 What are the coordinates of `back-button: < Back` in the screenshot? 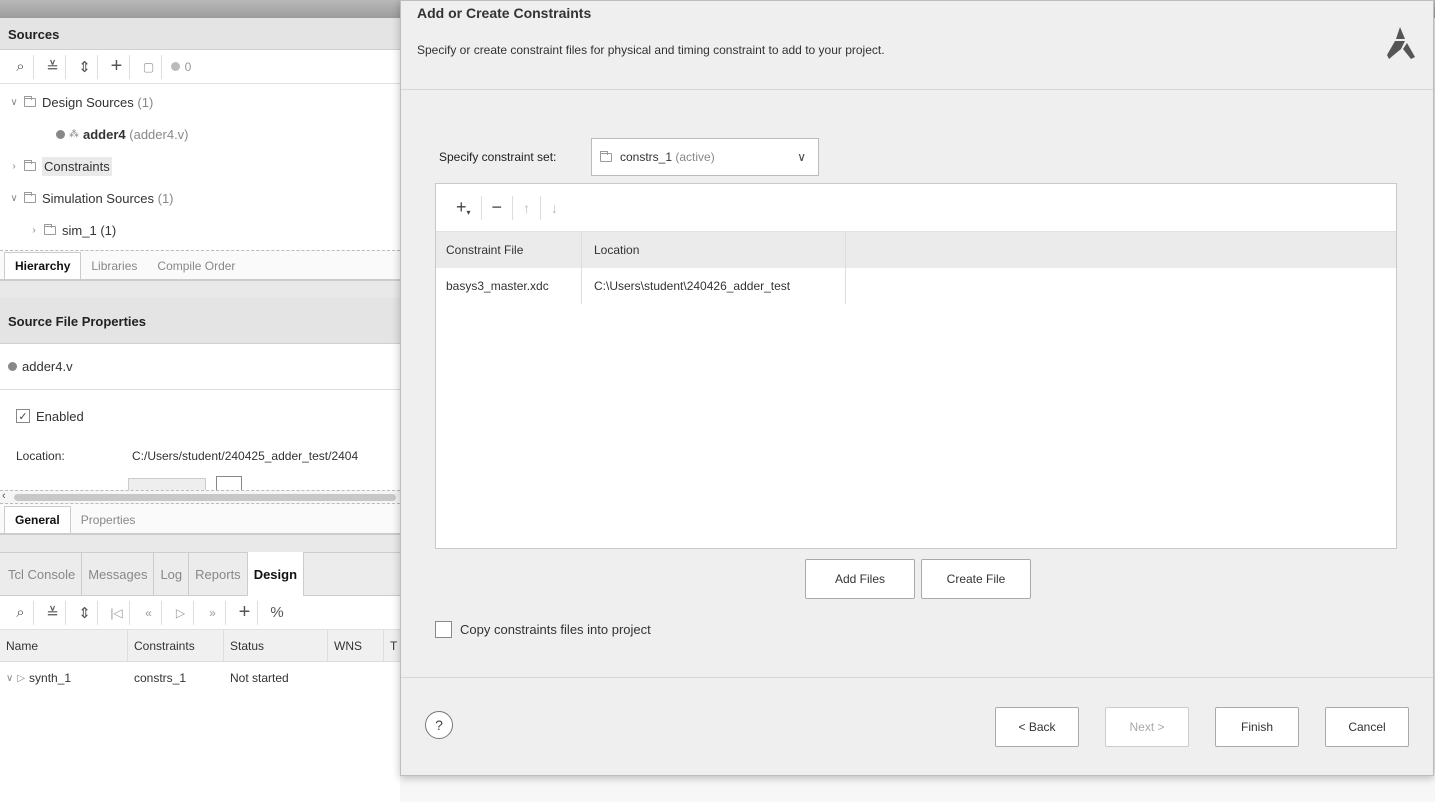 It's located at (1037, 727).